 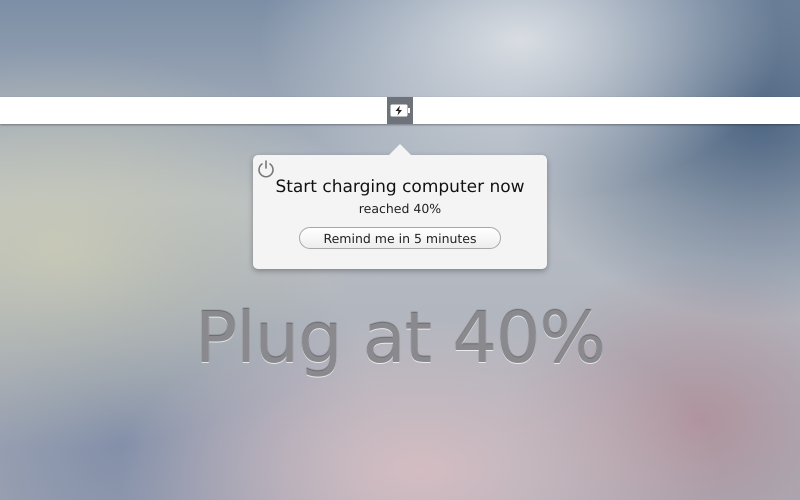 I want to click on headline: Plug at 40%, so click(x=400, y=338).